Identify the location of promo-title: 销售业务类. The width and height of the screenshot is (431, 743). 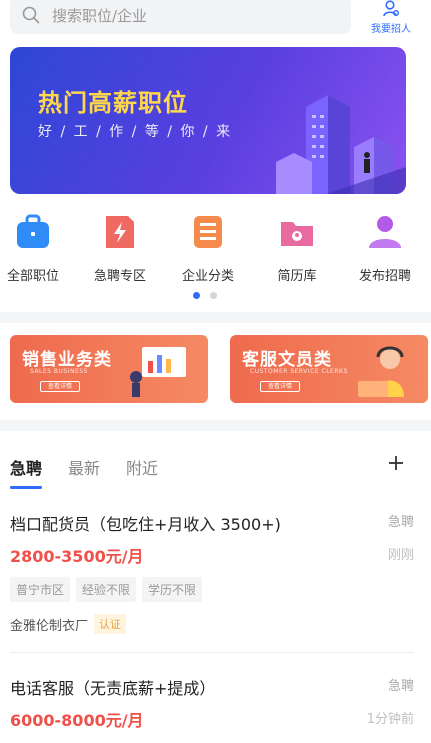
(67, 360).